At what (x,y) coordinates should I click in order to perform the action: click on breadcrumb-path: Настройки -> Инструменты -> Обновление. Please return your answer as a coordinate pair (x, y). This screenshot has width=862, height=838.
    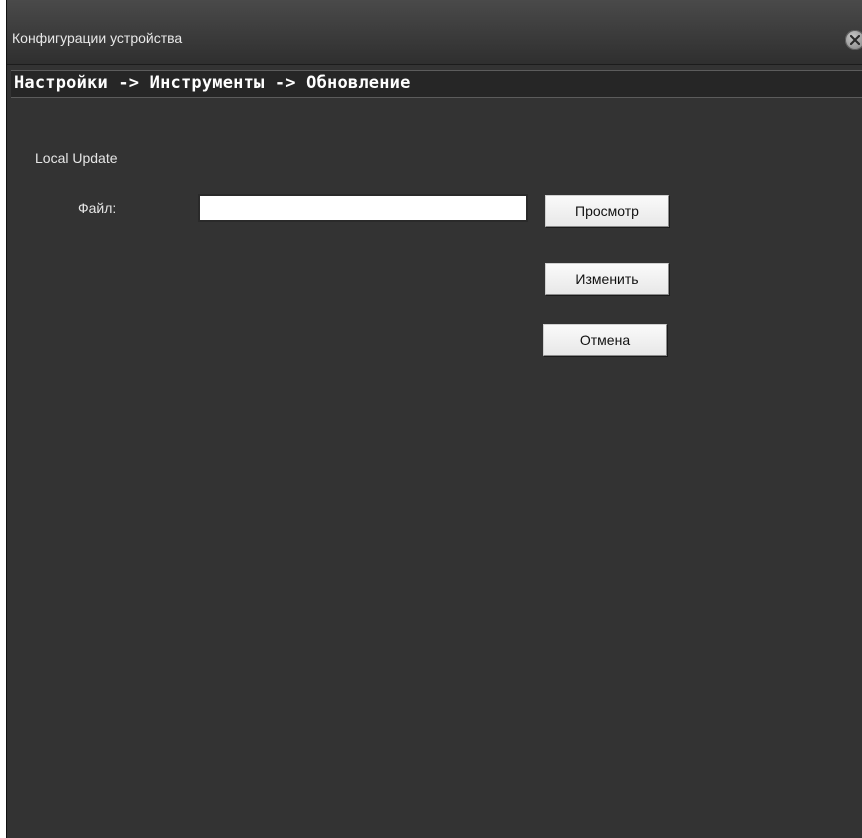
    Looking at the image, I should click on (212, 83).